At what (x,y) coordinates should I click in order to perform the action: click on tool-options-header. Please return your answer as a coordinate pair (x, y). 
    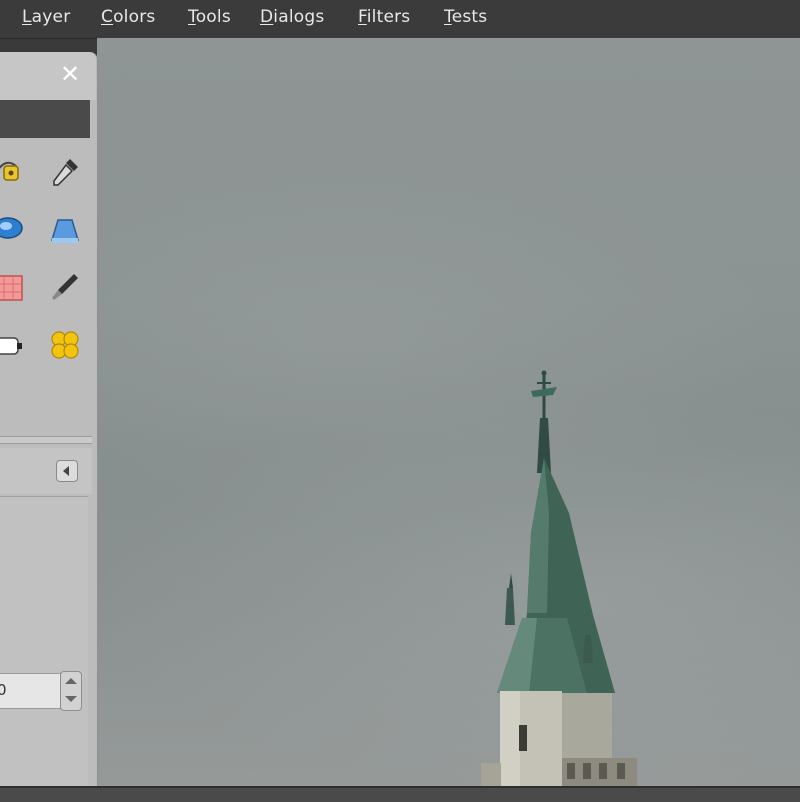
    Looking at the image, I should click on (46, 471).